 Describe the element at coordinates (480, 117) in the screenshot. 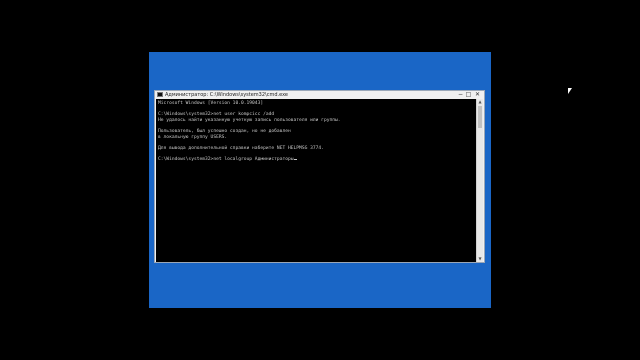

I see `scroll-thumb` at that location.